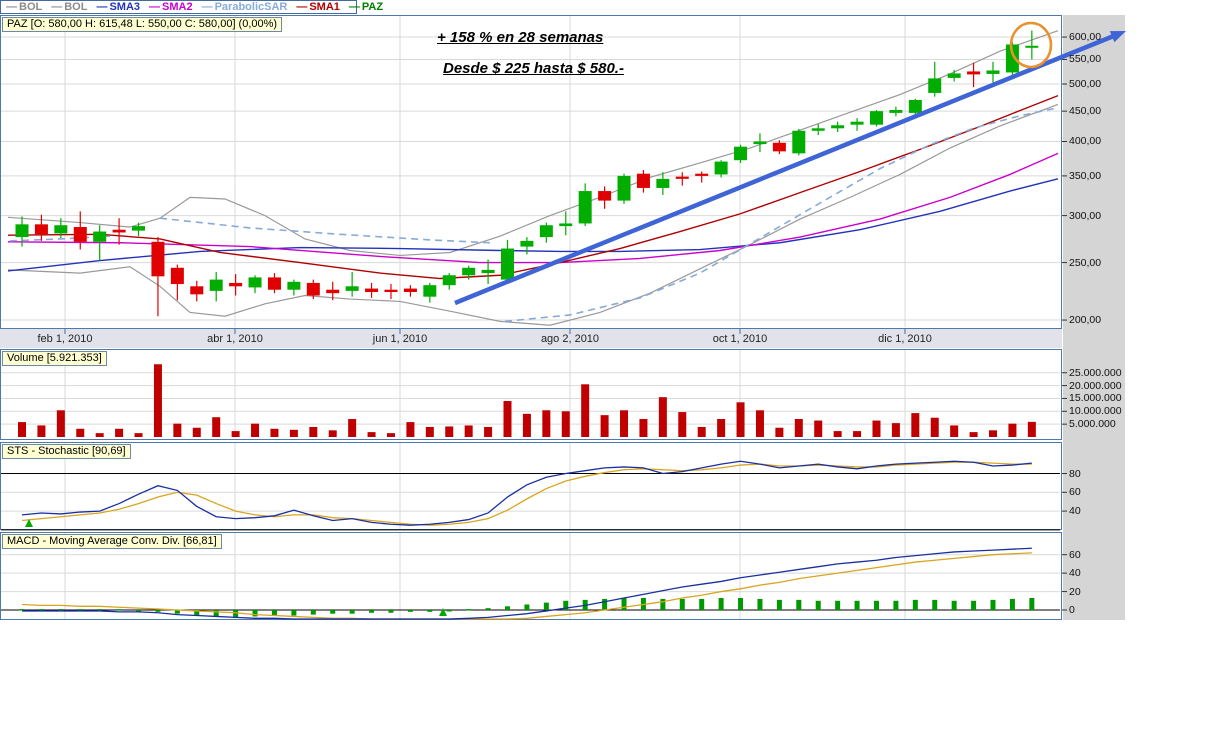 The height and width of the screenshot is (754, 1218). What do you see at coordinates (1117, 37) in the screenshot?
I see `trend-arrow-head` at bounding box center [1117, 37].